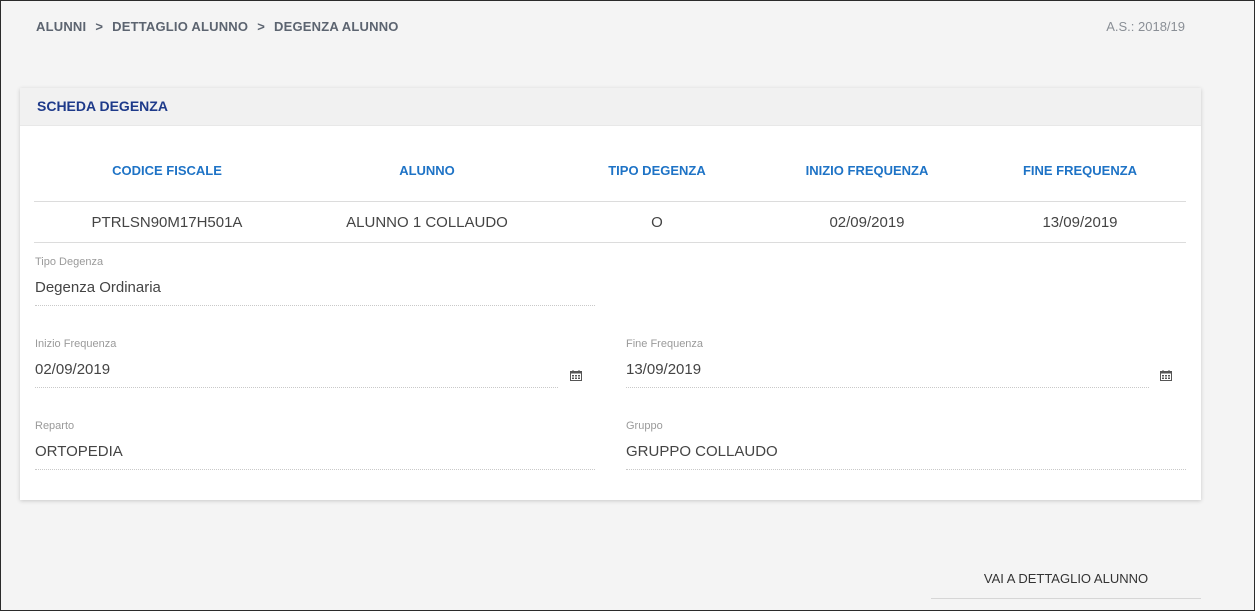 The width and height of the screenshot is (1255, 611). Describe the element at coordinates (610, 107) in the screenshot. I see `card-header` at that location.